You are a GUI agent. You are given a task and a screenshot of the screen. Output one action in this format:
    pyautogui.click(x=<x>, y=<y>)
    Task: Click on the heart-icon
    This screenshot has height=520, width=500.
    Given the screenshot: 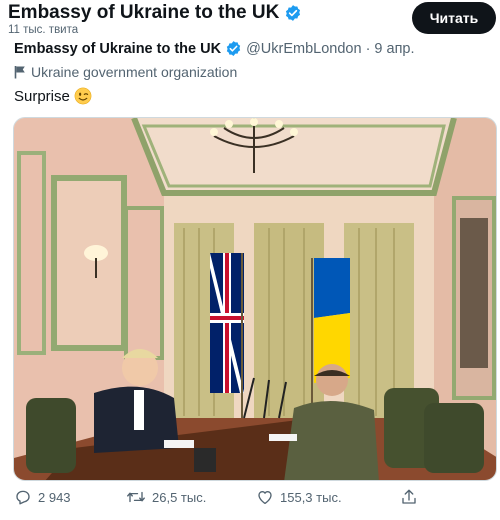 What is the action you would take?
    pyautogui.click(x=265, y=498)
    